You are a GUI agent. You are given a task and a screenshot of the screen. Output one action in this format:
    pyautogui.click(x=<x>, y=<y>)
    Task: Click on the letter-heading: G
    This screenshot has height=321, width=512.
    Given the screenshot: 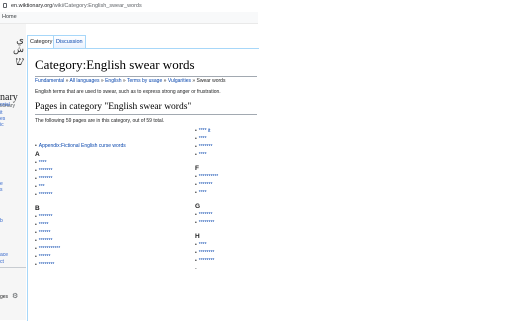 What is the action you would take?
    pyautogui.click(x=198, y=206)
    